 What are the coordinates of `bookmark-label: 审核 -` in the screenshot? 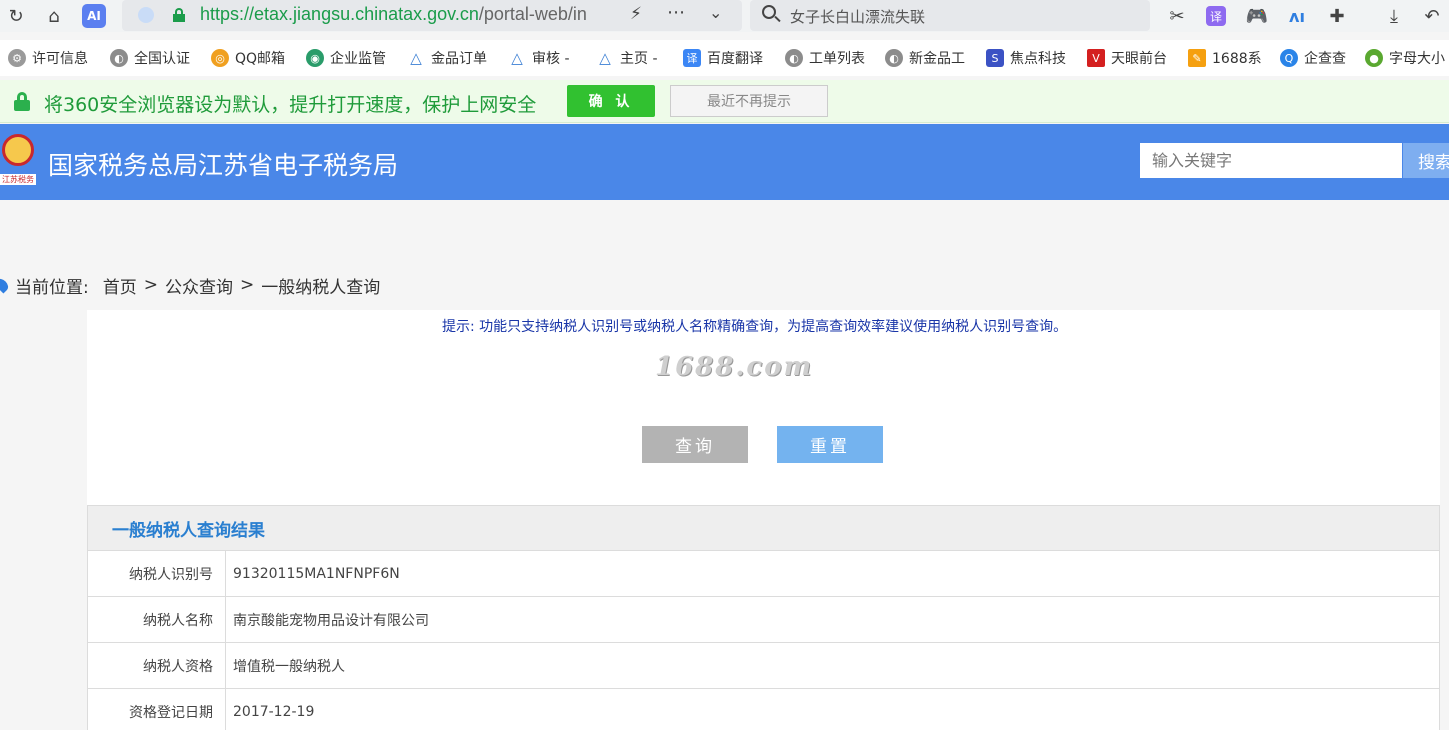 It's located at (551, 59).